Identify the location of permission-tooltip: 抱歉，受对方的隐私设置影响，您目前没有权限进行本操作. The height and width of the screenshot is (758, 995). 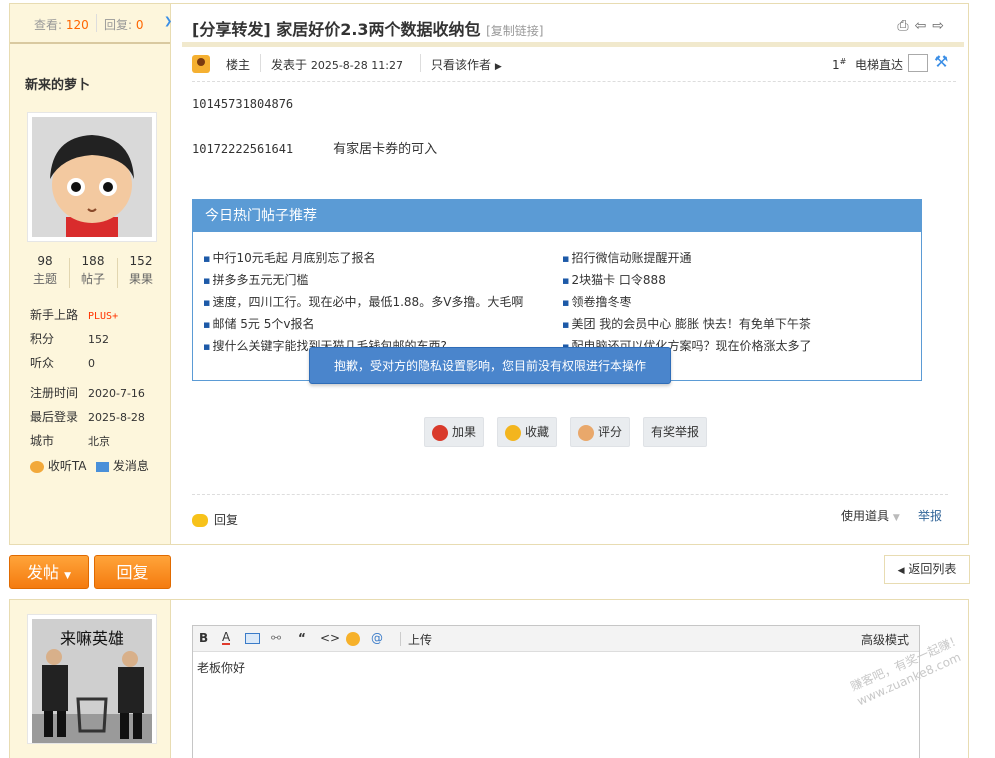
(490, 365).